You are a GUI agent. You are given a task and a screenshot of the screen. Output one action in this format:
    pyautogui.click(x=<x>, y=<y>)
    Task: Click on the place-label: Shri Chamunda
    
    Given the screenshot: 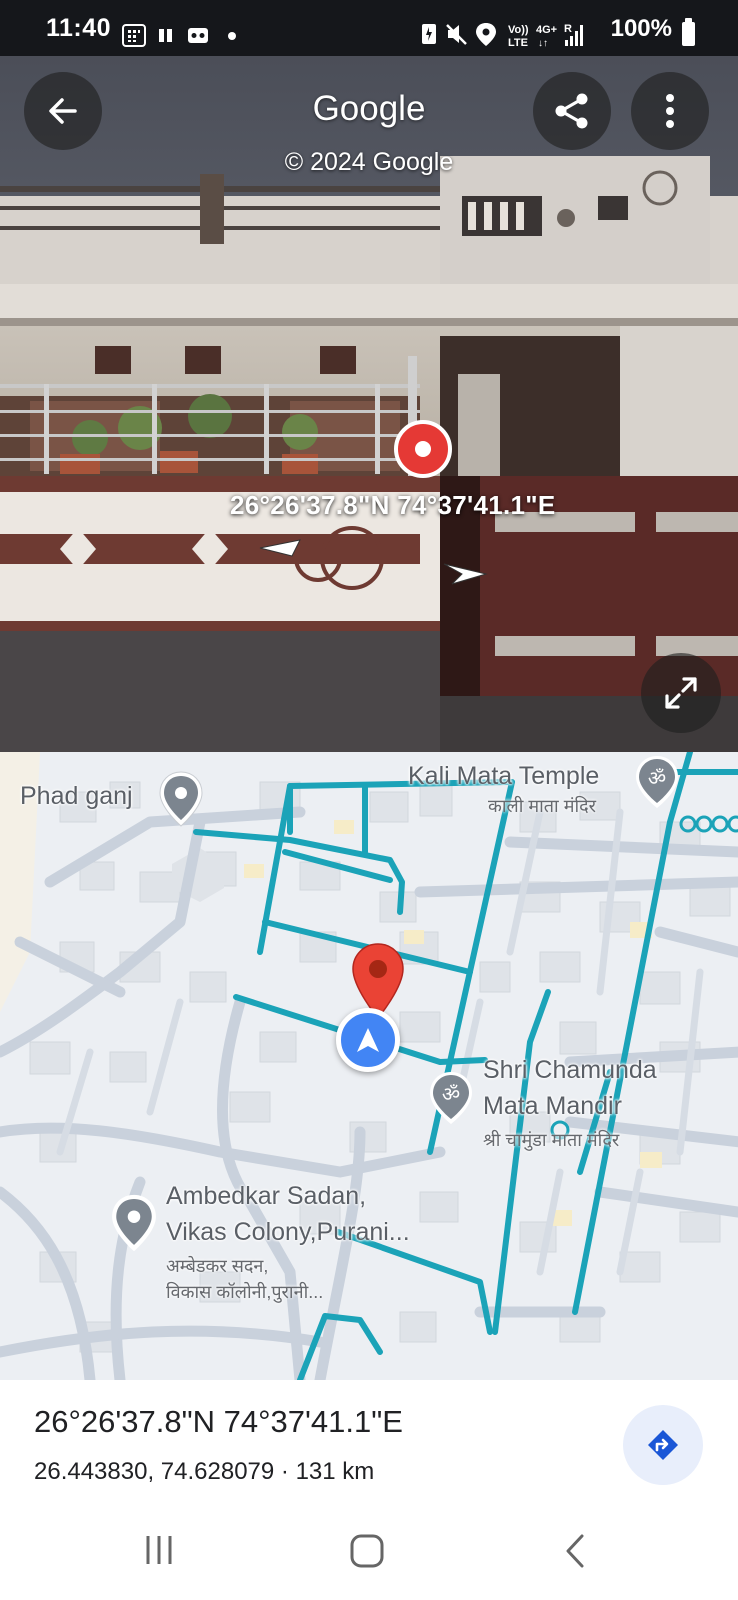 What is the action you would take?
    pyautogui.click(x=570, y=1070)
    